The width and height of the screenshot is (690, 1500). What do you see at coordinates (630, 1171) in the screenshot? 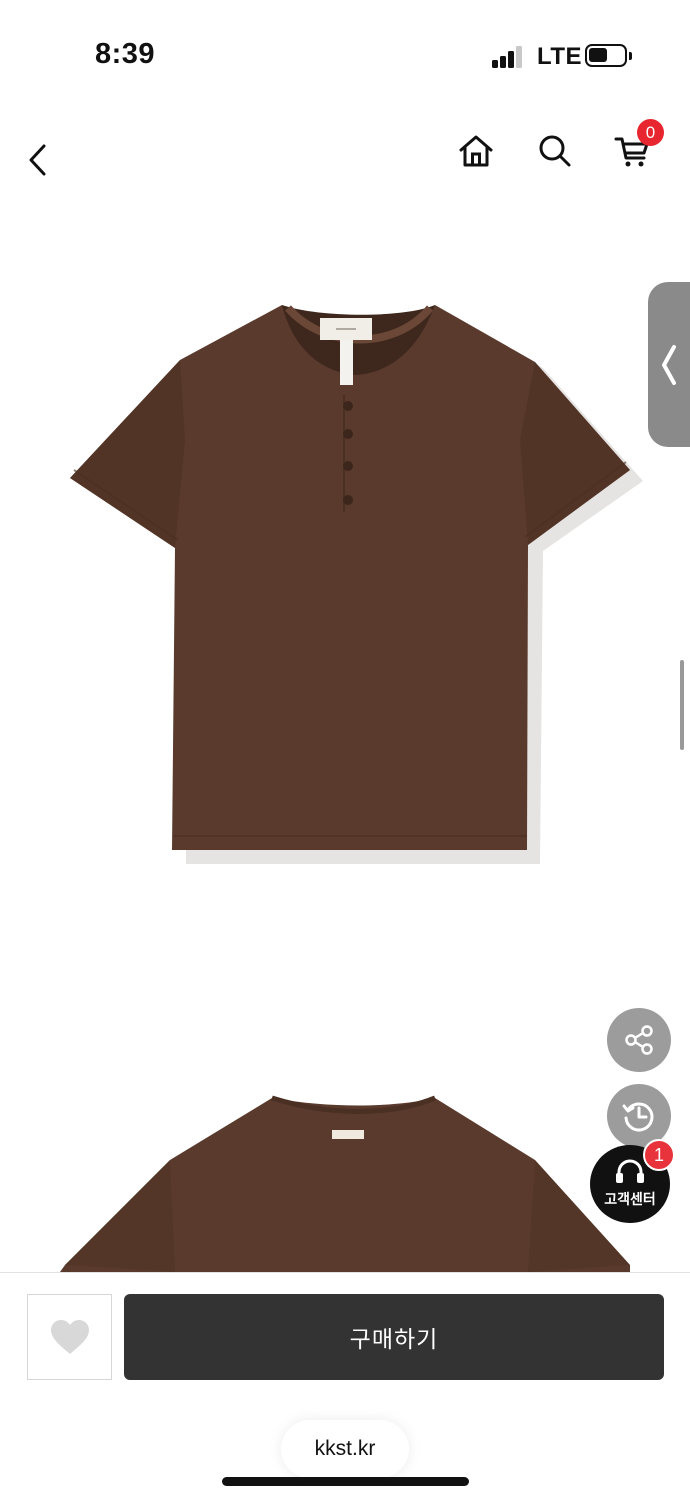
I see `headset-icon` at bounding box center [630, 1171].